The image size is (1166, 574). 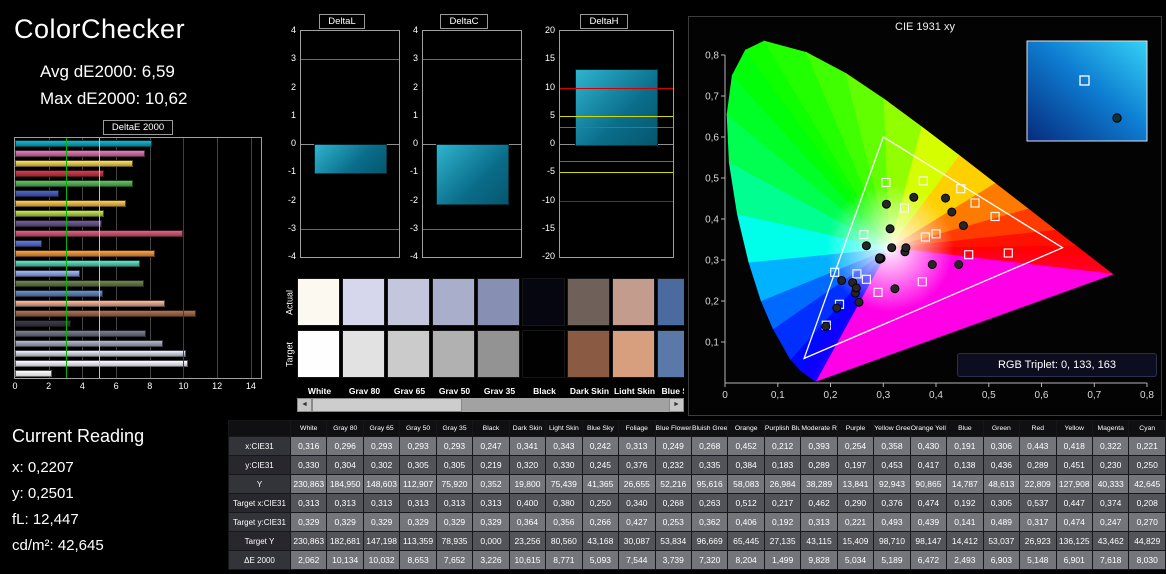 I want to click on table-cell: 7,652, so click(x=454, y=560).